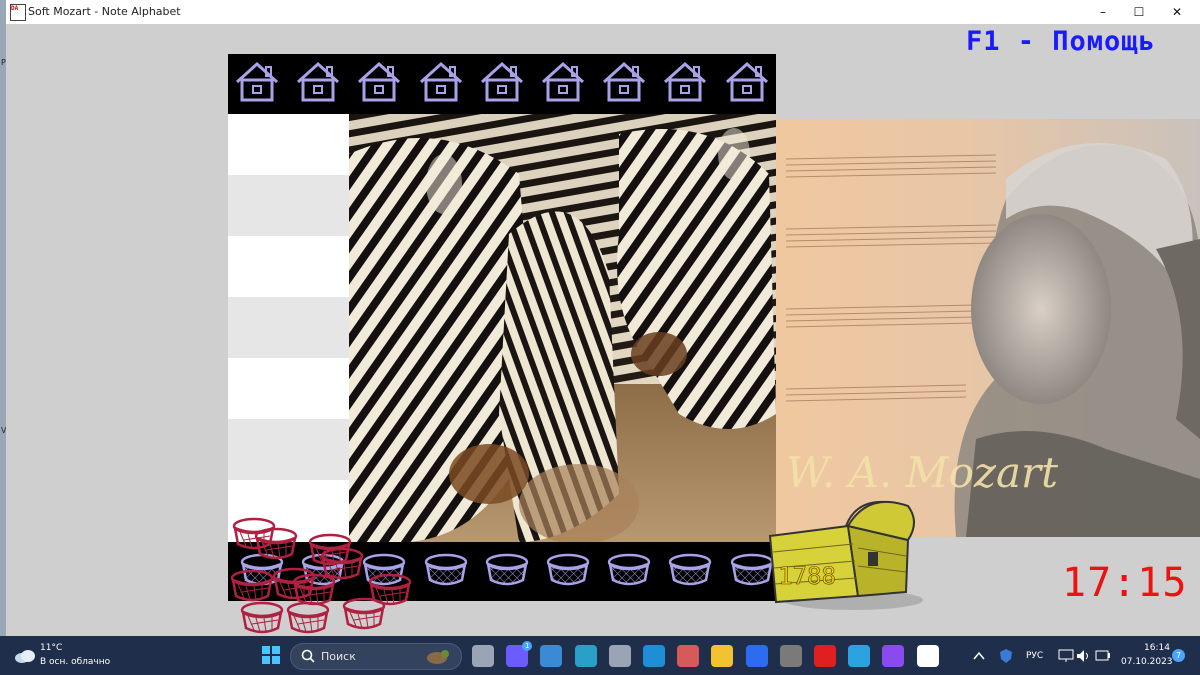  Describe the element at coordinates (1125, 583) in the screenshot. I see `game-clock: 17:15` at that location.